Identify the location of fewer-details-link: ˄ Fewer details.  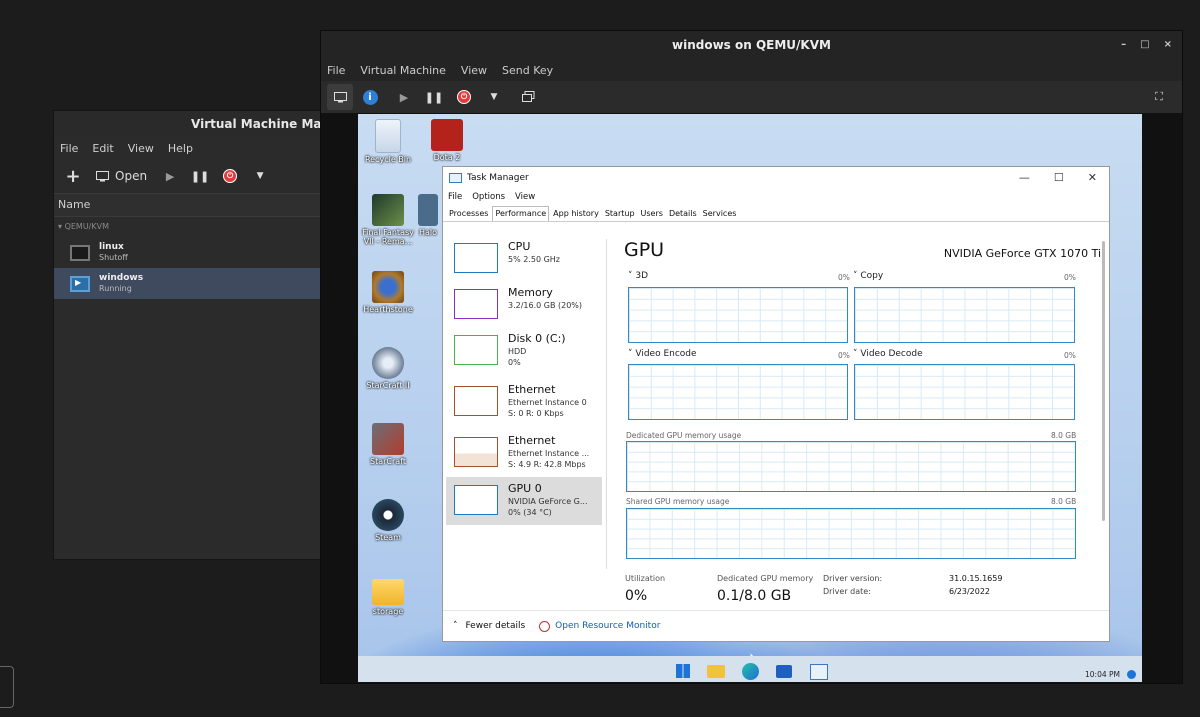
(489, 626).